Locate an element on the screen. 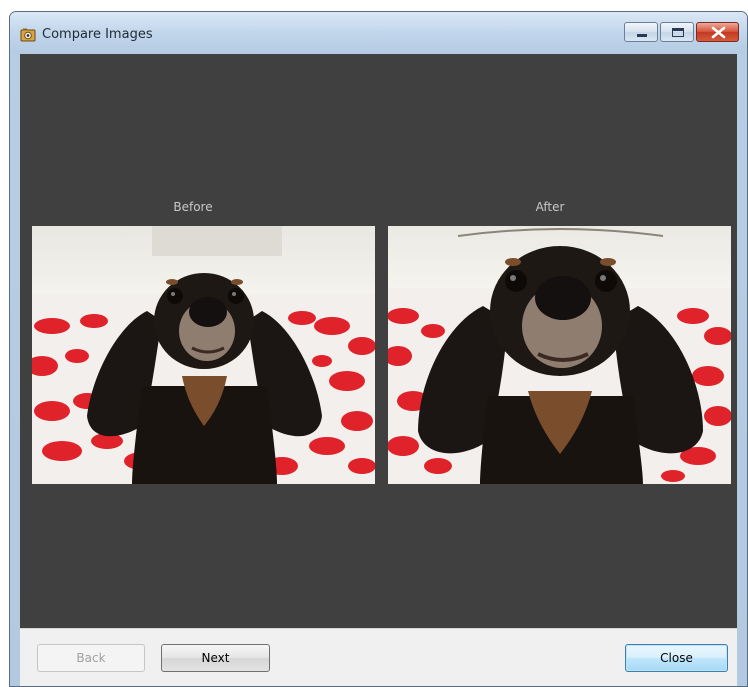 This screenshot has width=748, height=687. title-bar: Compare Images is located at coordinates (378, 33).